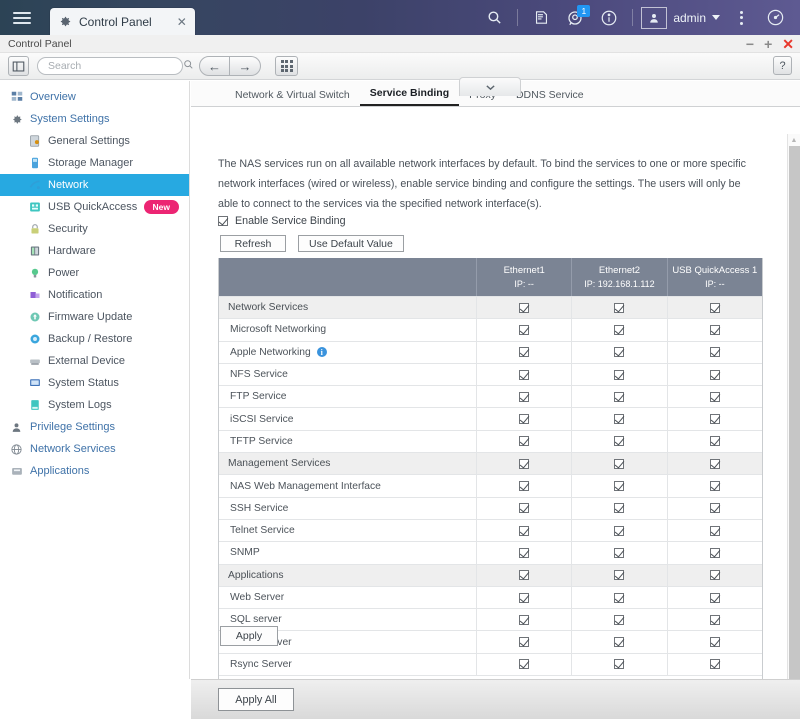 The image size is (800, 719). What do you see at coordinates (214, 66) in the screenshot?
I see `back-button: ←` at bounding box center [214, 66].